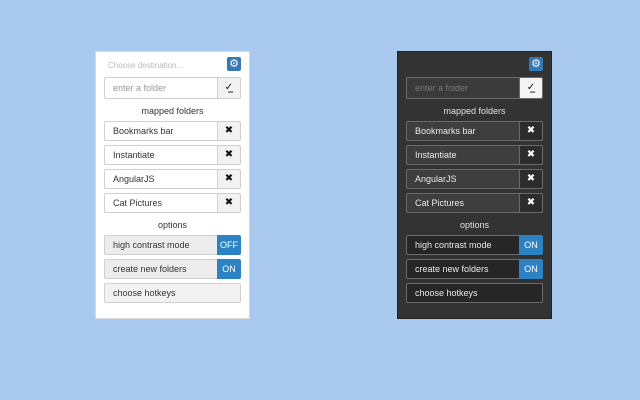 The image size is (640, 400). I want to click on popup-header: Choose destination... ⚙, so click(172, 66).